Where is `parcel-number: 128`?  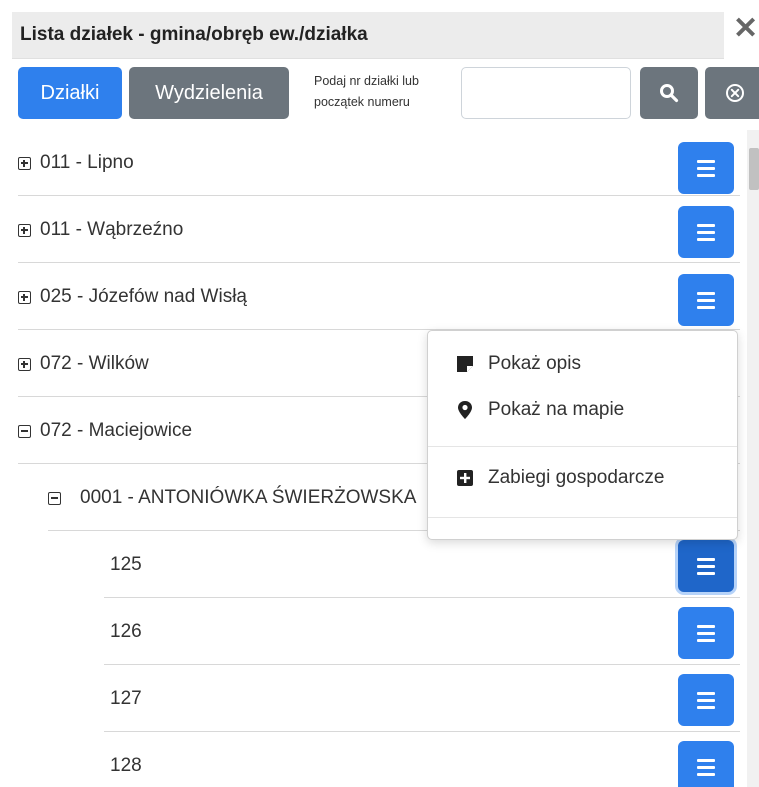 parcel-number: 128 is located at coordinates (126, 765).